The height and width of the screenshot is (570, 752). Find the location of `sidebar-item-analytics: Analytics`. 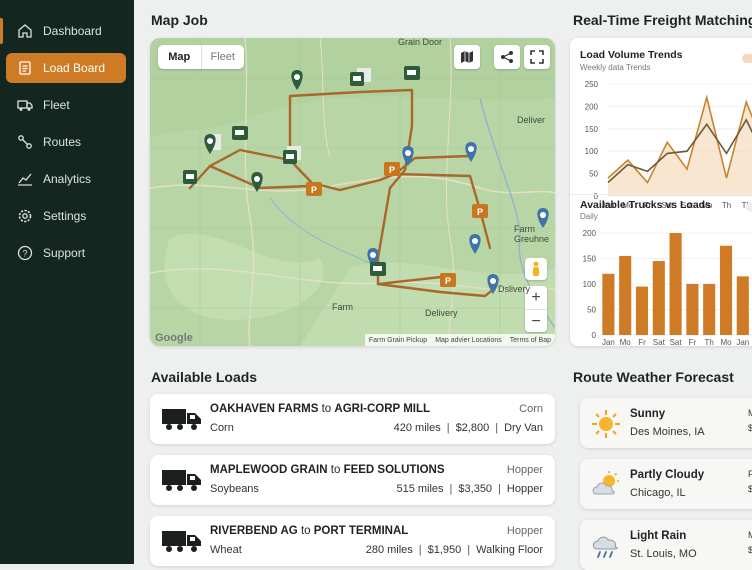

sidebar-item-analytics: Analytics is located at coordinates (66, 179).